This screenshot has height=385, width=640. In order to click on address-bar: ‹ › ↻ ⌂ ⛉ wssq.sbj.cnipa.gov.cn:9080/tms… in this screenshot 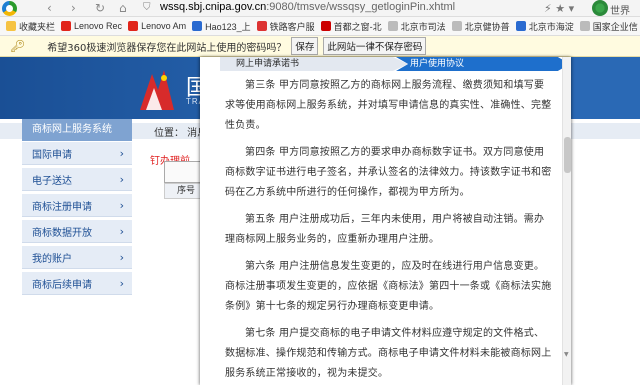, I will do `click(320, 8)`.